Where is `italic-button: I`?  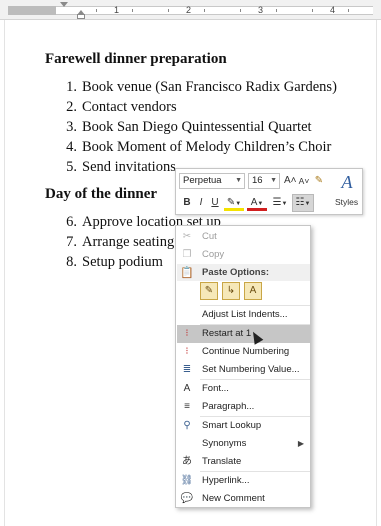
italic-button: I is located at coordinates (201, 203).